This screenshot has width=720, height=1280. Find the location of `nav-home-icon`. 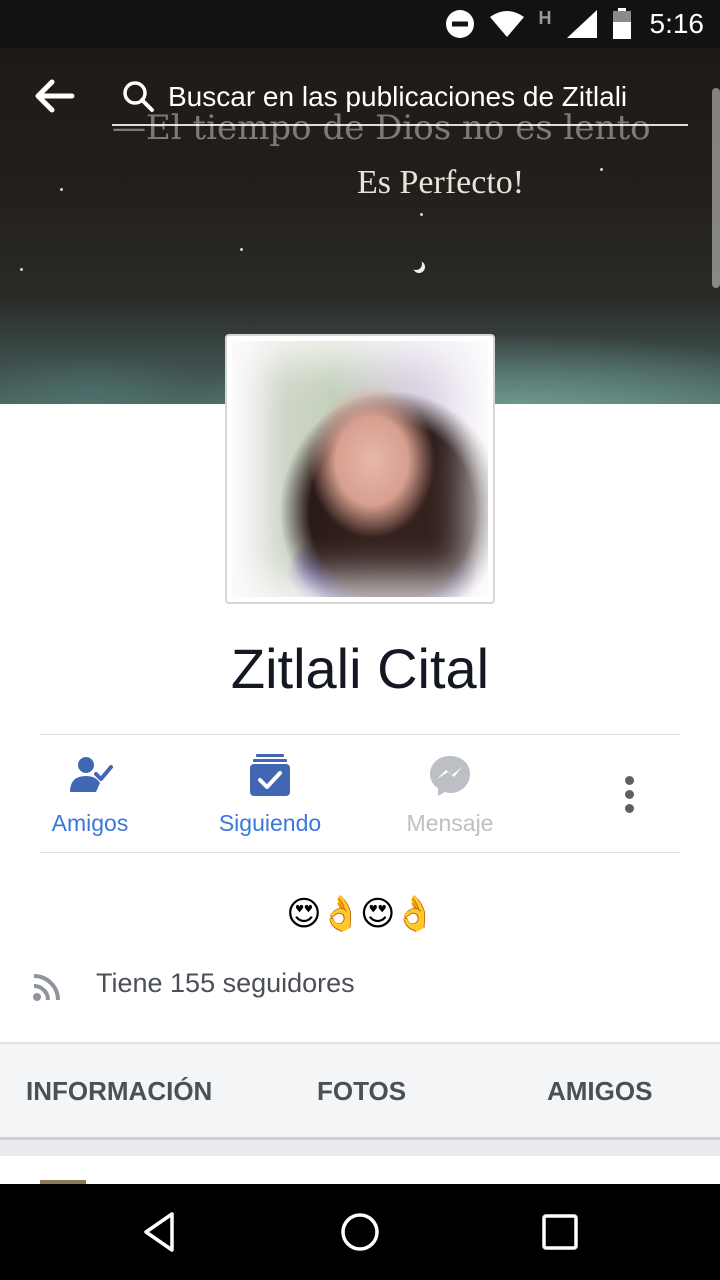

nav-home-icon is located at coordinates (360, 1232).